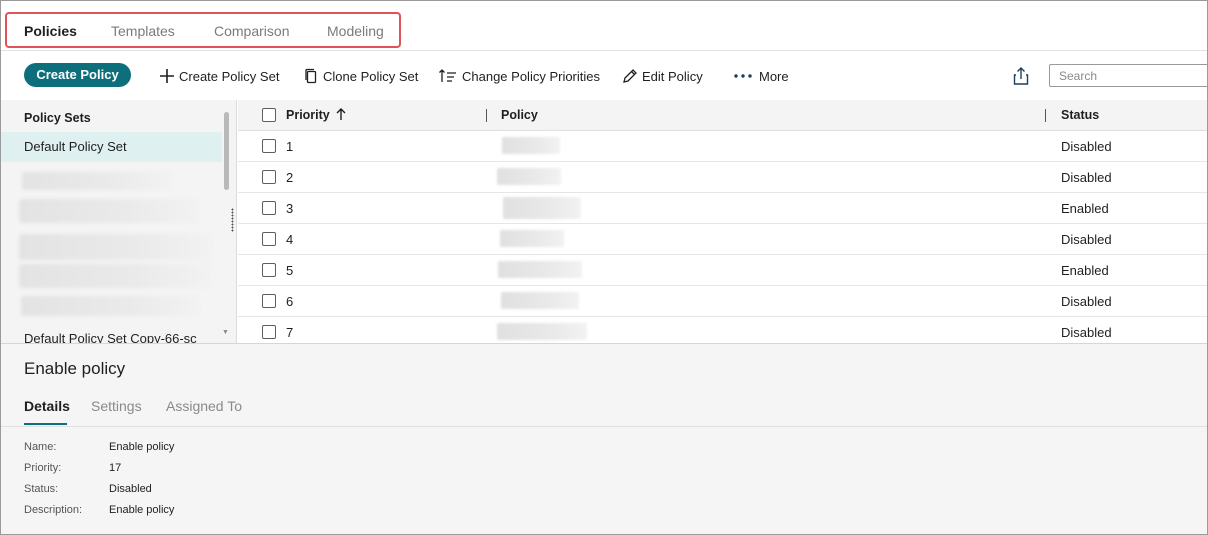 The height and width of the screenshot is (535, 1208). Describe the element at coordinates (290, 239) in the screenshot. I see `priority-cell: 4` at that location.